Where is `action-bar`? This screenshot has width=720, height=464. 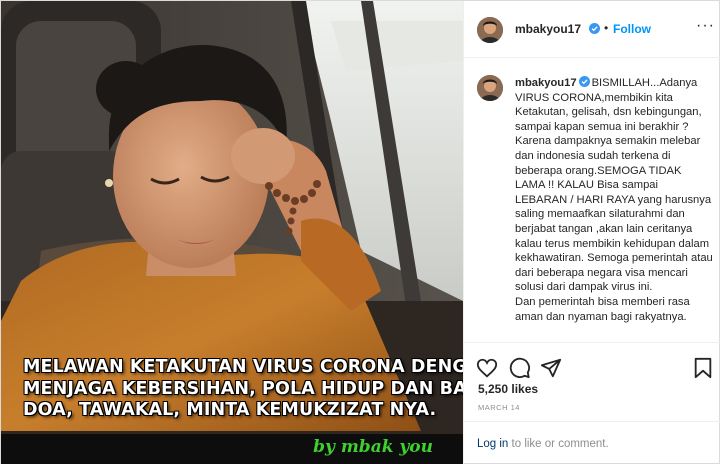
action-bar is located at coordinates (592, 362).